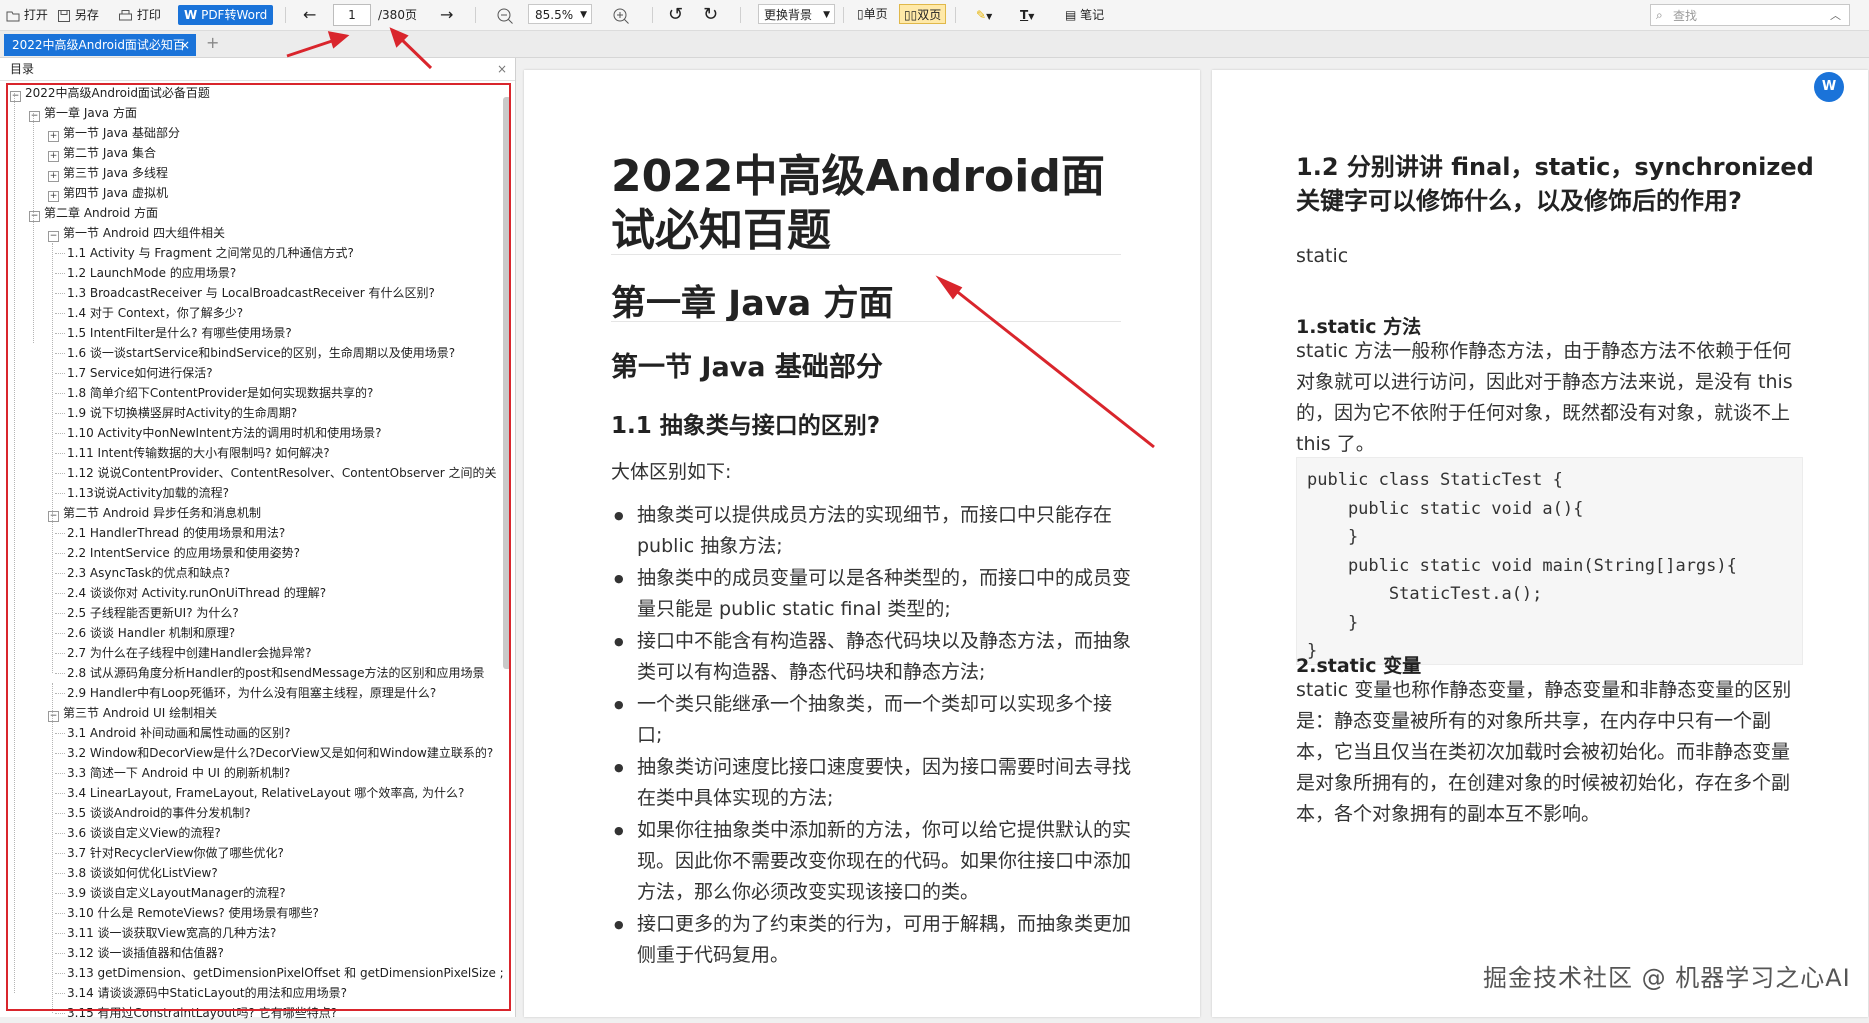 This screenshot has height=1023, width=1869. Describe the element at coordinates (276, 393) in the screenshot. I see `toc-item: 1.8 简单介绍下ContentProvider是如何实现数据共享的?` at that location.